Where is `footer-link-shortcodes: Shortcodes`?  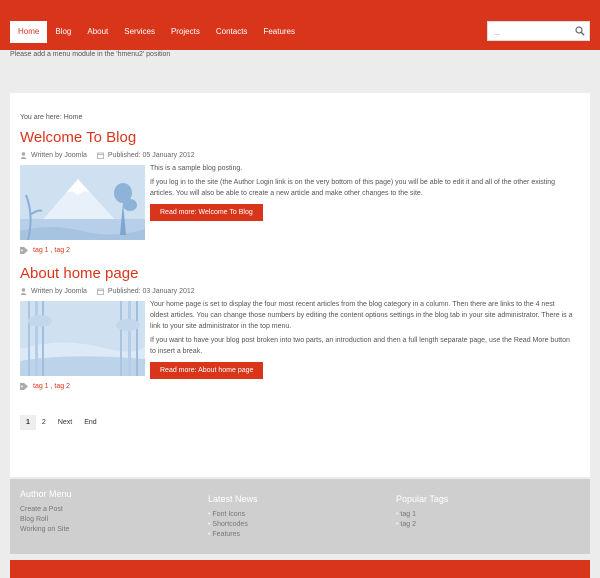
footer-link-shortcodes: Shortcodes is located at coordinates (233, 525).